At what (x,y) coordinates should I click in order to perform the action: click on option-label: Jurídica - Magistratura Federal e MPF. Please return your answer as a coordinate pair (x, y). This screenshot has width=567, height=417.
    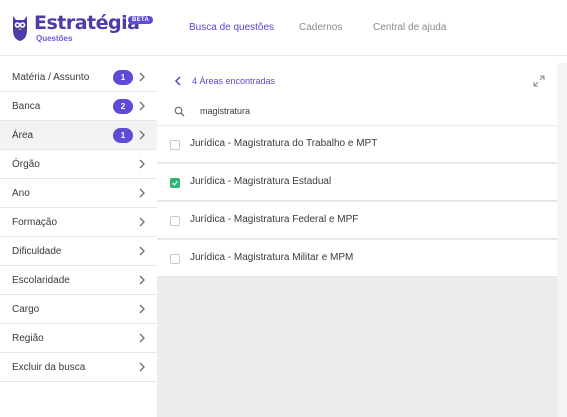
    Looking at the image, I should click on (274, 219).